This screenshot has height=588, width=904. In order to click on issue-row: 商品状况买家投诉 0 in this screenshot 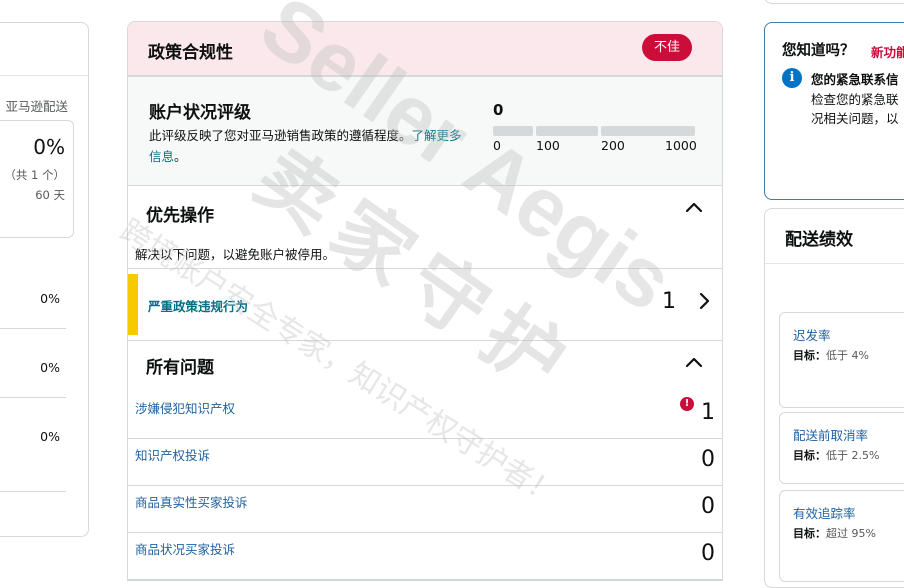, I will do `click(425, 556)`.